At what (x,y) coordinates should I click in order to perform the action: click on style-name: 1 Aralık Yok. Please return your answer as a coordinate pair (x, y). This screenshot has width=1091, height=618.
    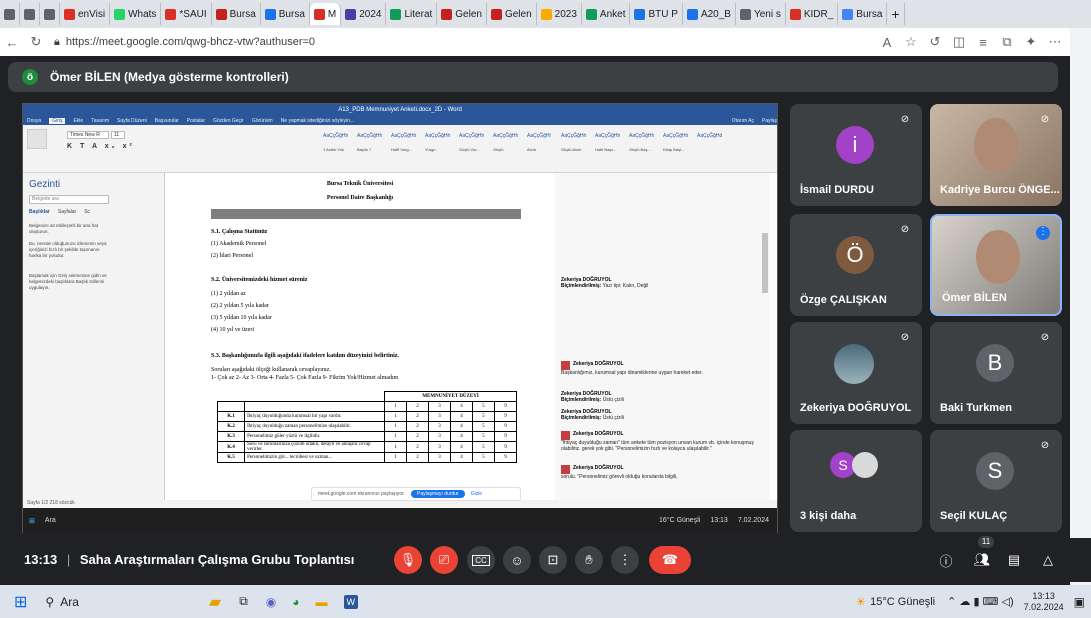
    Looking at the image, I should click on (338, 156).